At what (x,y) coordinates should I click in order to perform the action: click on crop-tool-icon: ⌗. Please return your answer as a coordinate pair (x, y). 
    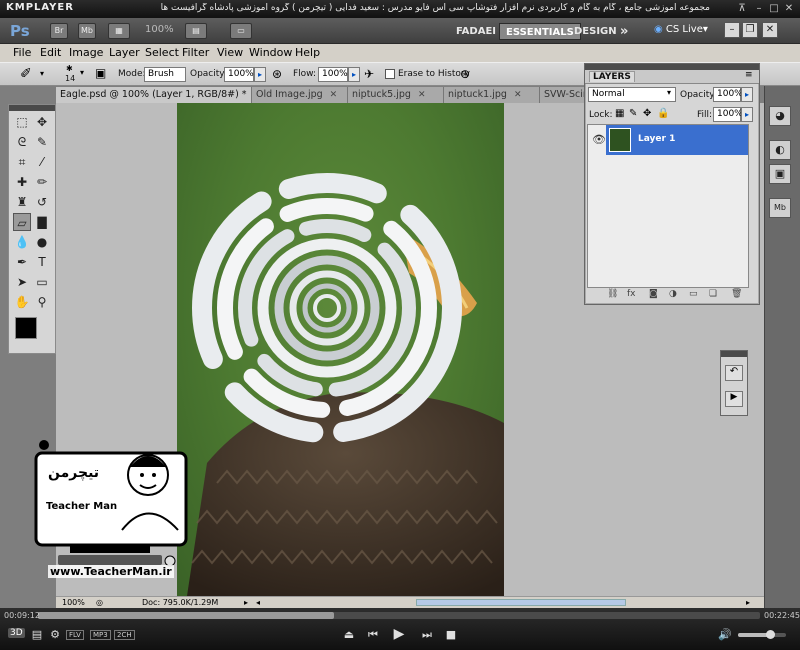
    Looking at the image, I should click on (22, 162).